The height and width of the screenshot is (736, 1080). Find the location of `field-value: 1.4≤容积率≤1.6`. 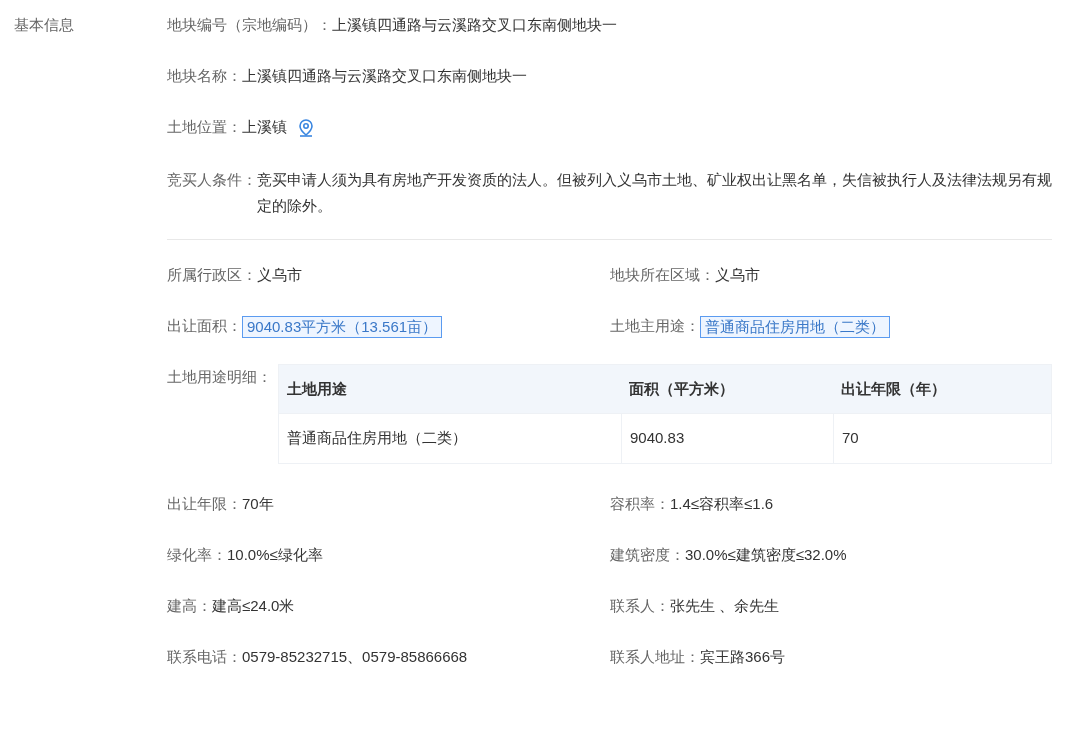

field-value: 1.4≤容积率≤1.6 is located at coordinates (722, 504).